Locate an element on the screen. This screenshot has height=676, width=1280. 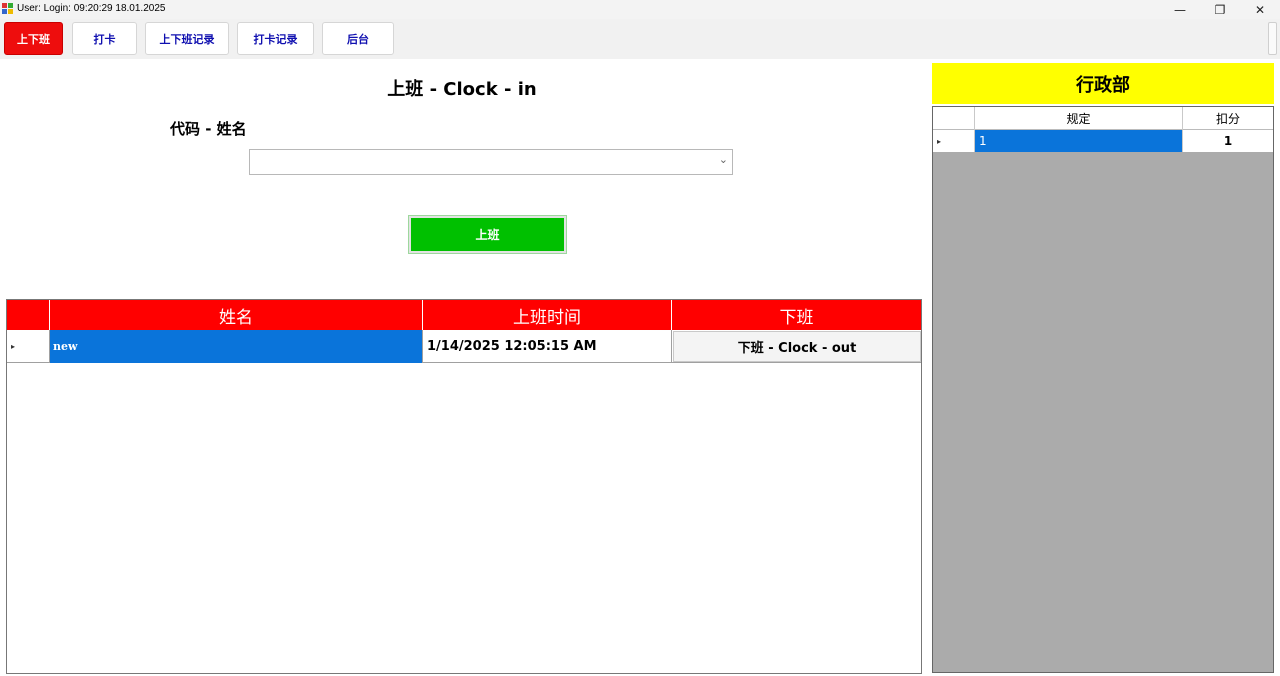
table-row: ▸ 1 1 is located at coordinates (1103, 141).